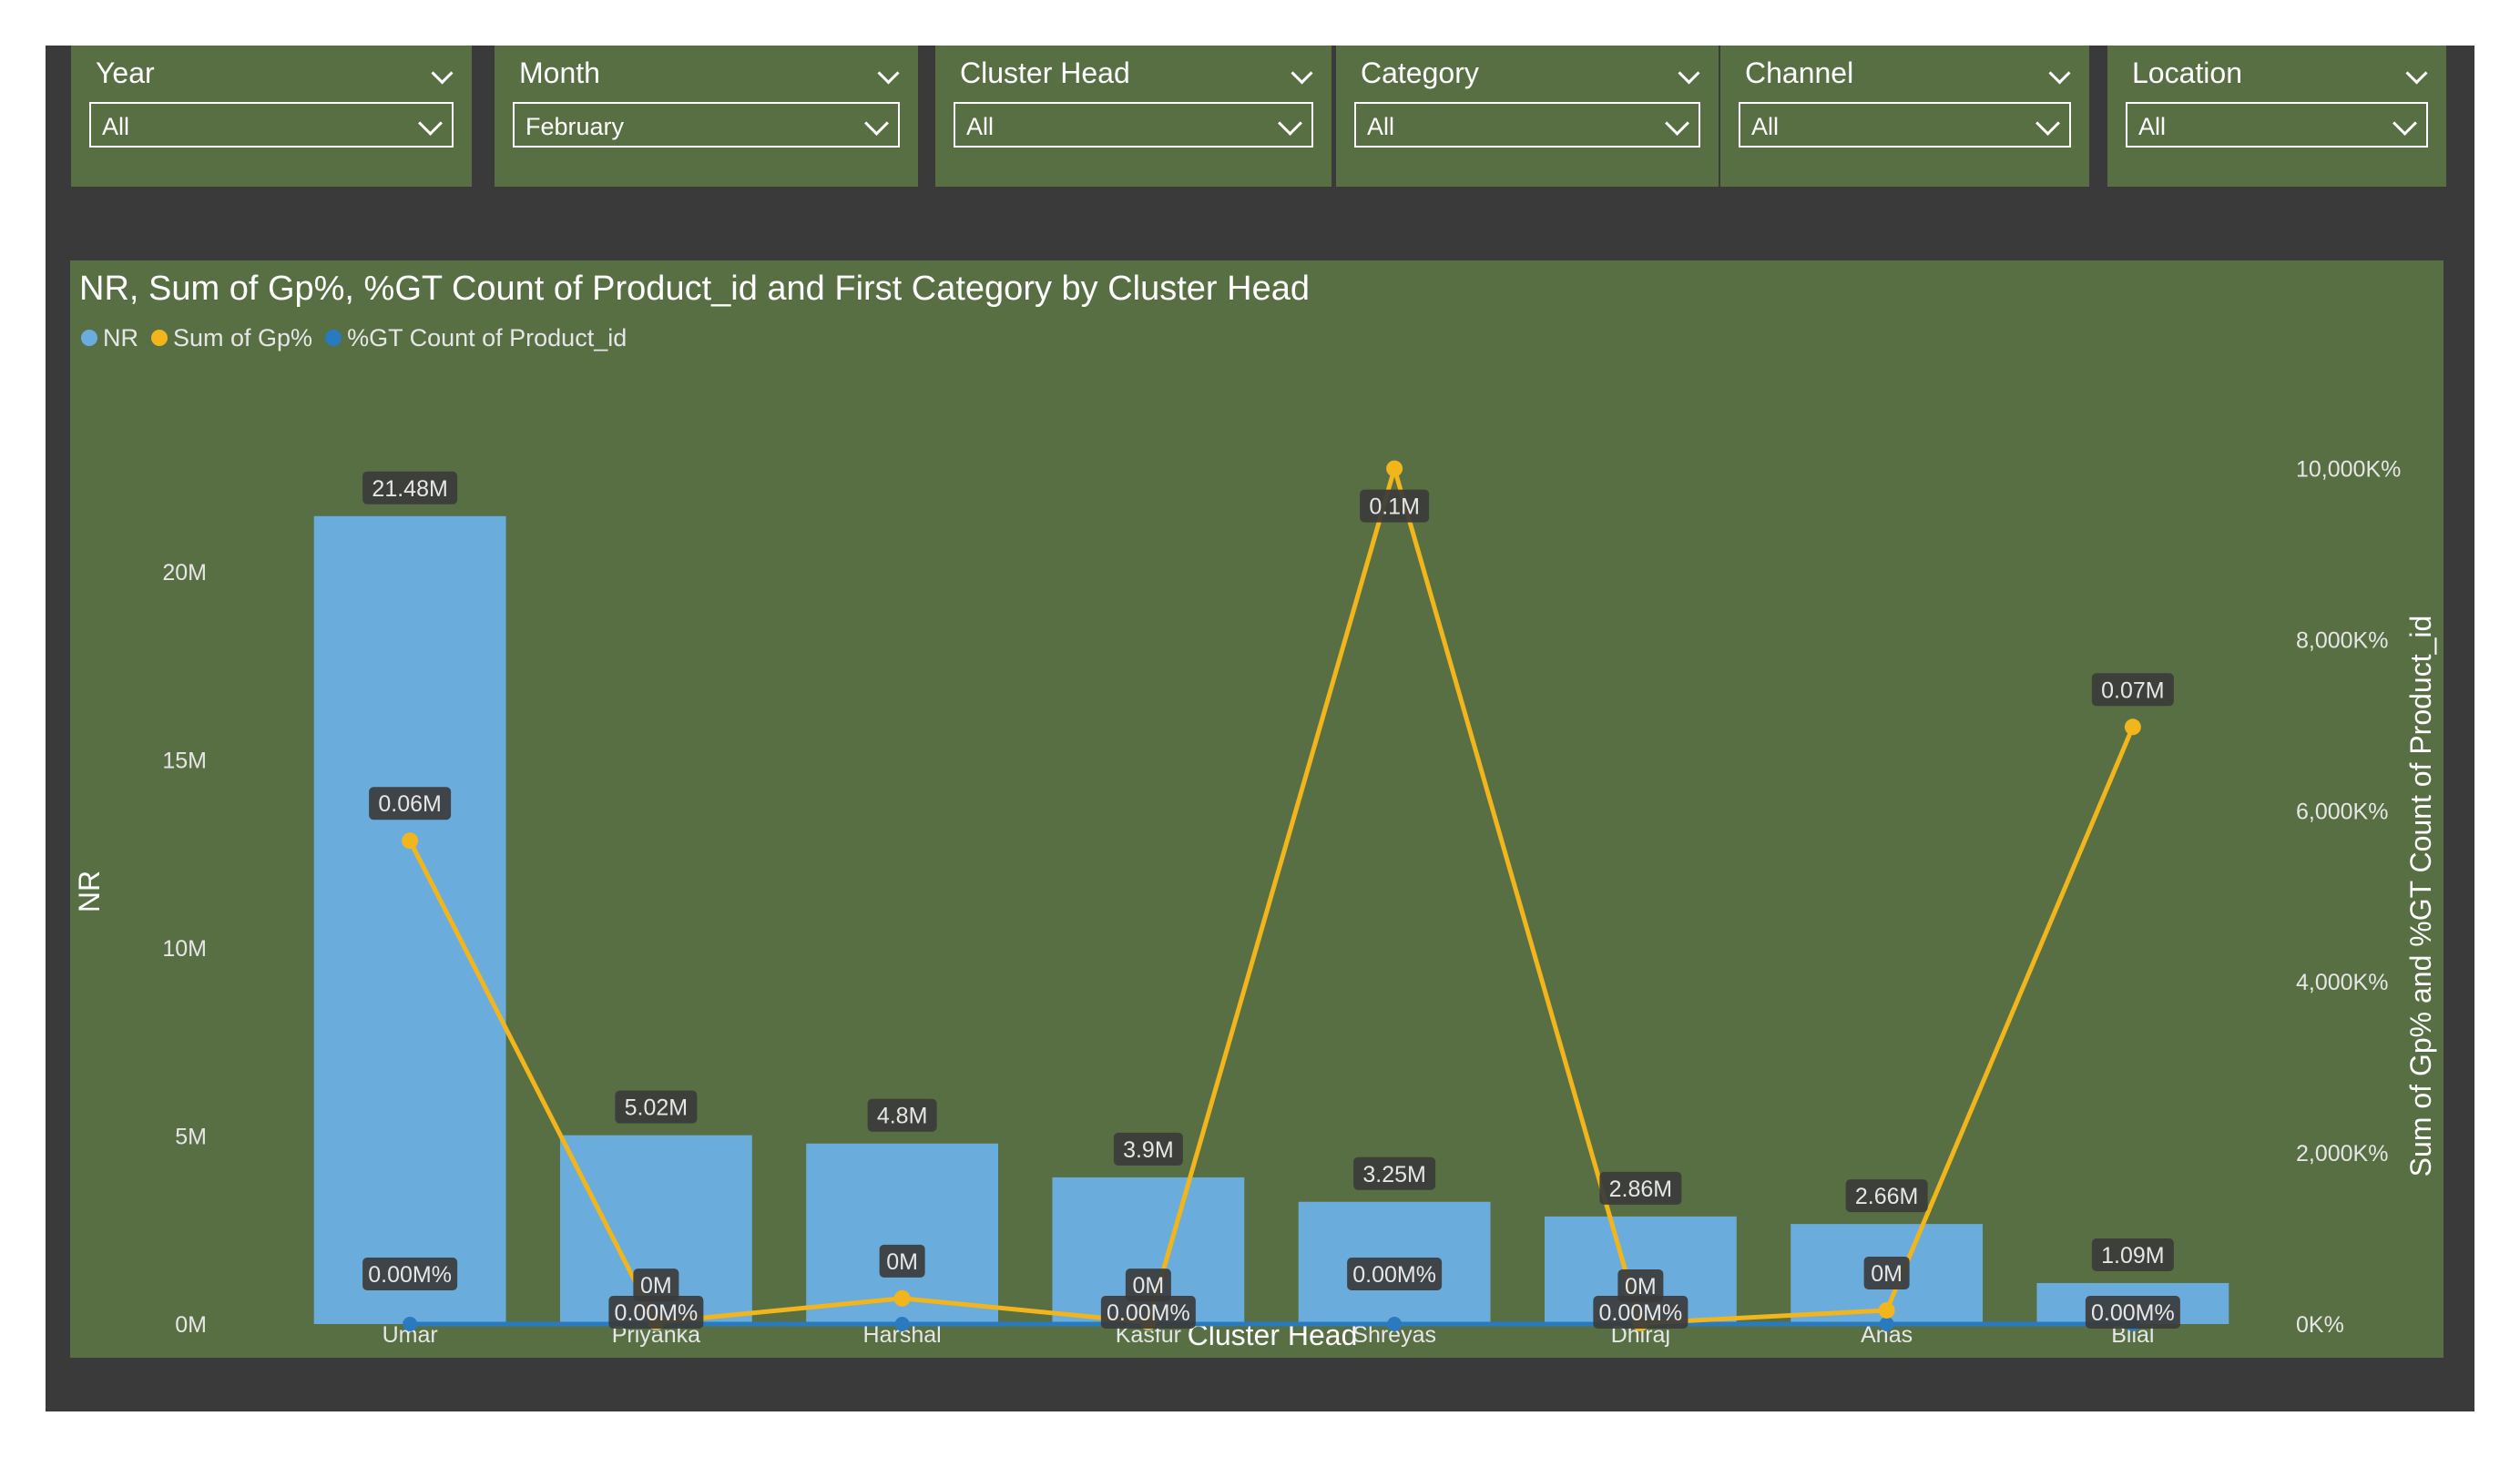 The height and width of the screenshot is (1457, 2520). I want to click on slicer-dropdown-month: February, so click(706, 125).